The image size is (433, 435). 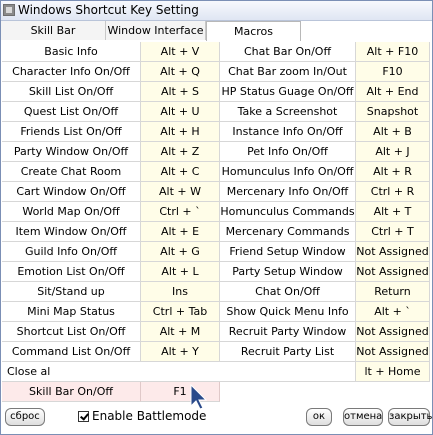 What do you see at coordinates (287, 172) in the screenshot?
I see `action-label: Homunculus Info On/Off` at bounding box center [287, 172].